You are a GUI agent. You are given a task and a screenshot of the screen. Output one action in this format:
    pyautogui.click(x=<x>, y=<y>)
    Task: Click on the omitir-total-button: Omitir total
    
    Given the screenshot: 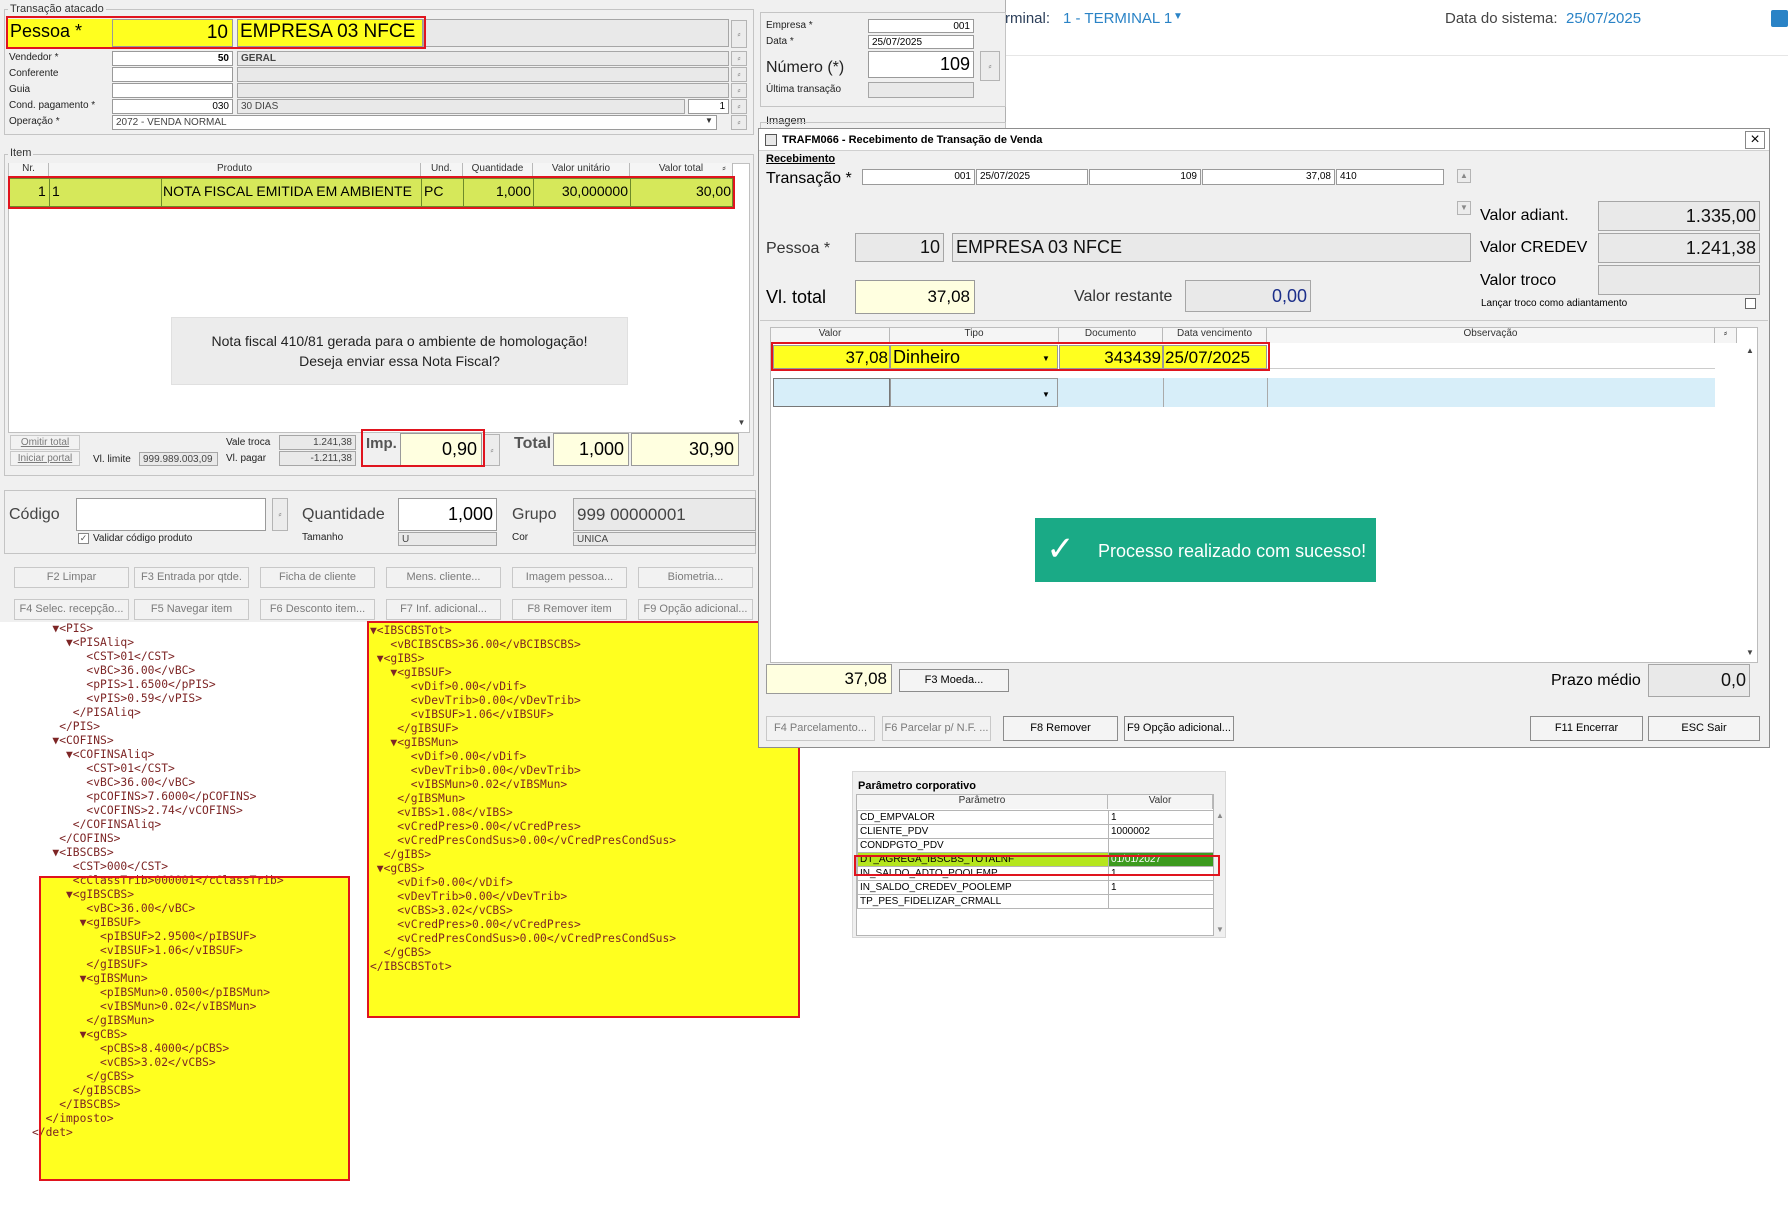 What is the action you would take?
    pyautogui.click(x=45, y=442)
    